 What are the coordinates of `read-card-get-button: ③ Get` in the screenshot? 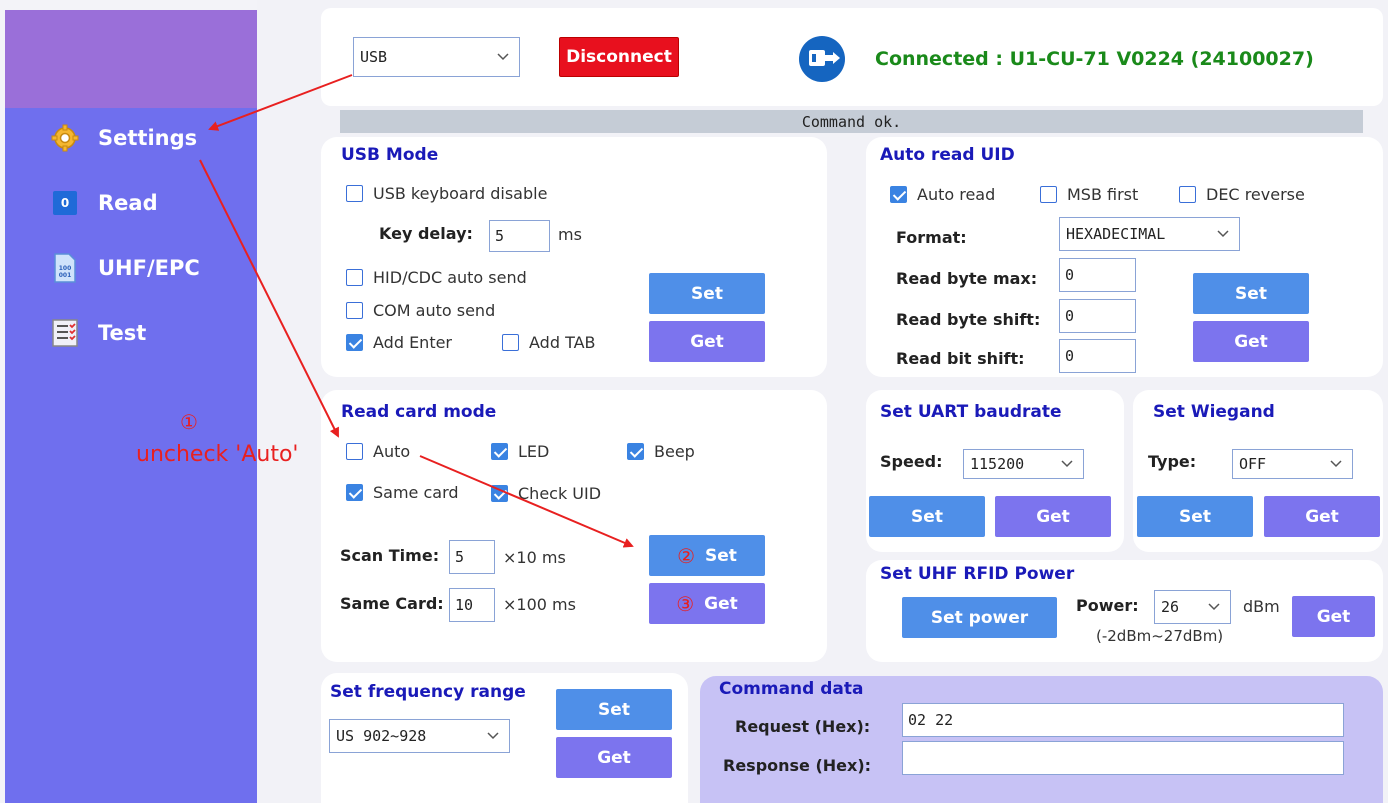 It's located at (707, 603).